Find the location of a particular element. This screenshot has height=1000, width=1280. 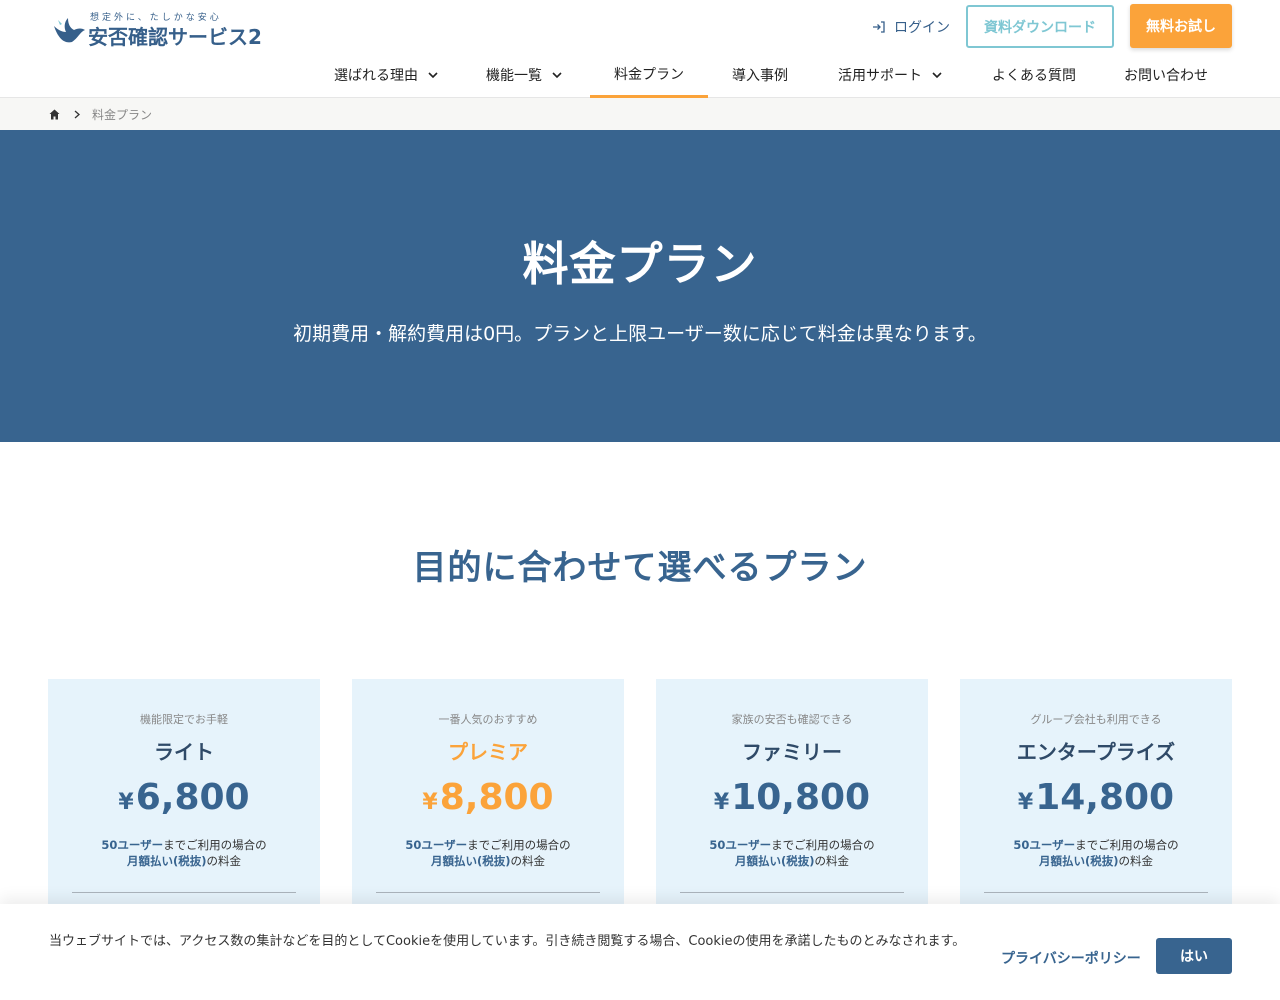

plan-name: エンタープライズ is located at coordinates (1096, 752).